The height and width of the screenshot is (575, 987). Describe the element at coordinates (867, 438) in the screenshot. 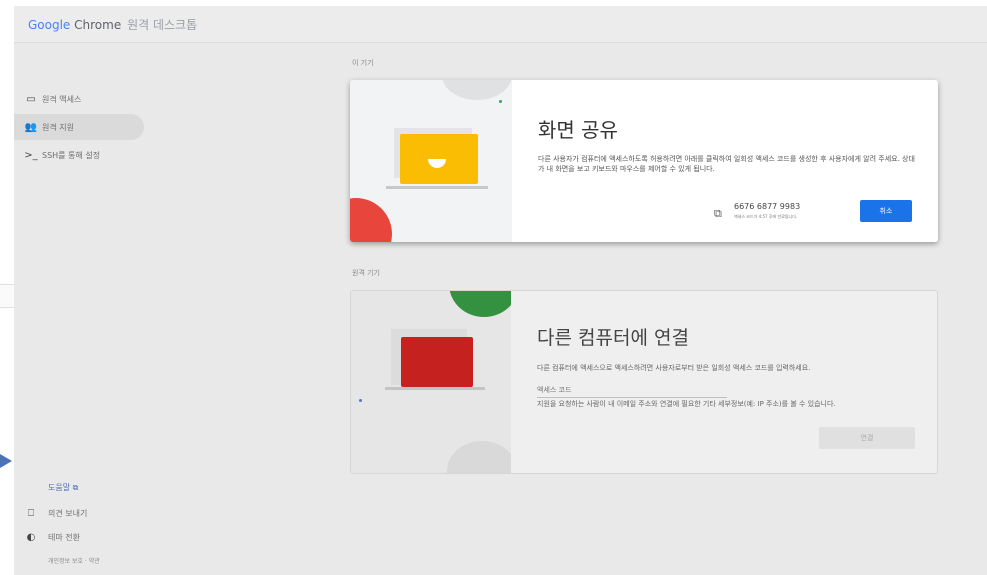

I see `connect-button: 연결` at that location.